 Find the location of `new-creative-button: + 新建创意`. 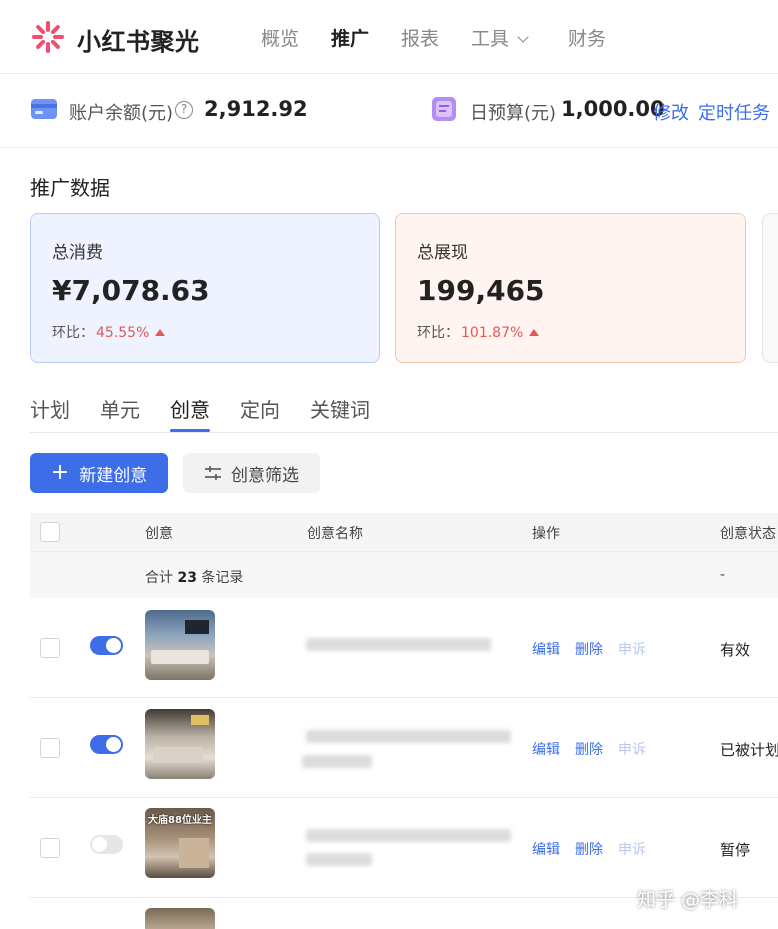

new-creative-button: + 新建创意 is located at coordinates (99, 473).